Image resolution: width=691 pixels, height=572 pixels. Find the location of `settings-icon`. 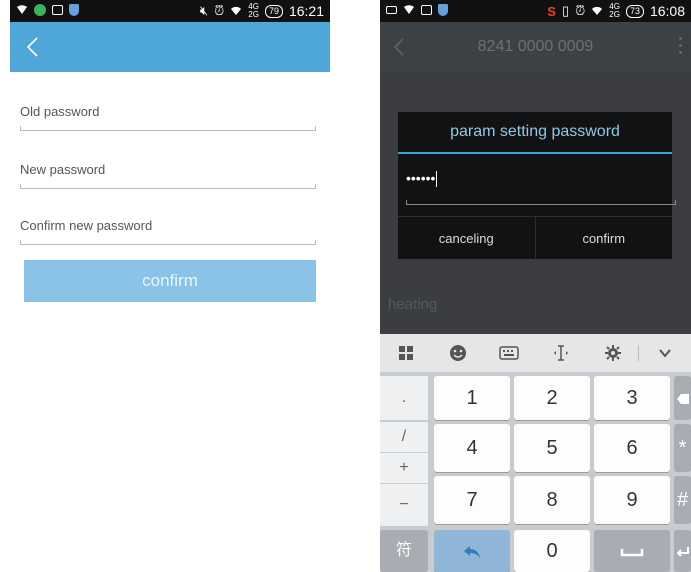

settings-icon is located at coordinates (613, 353).